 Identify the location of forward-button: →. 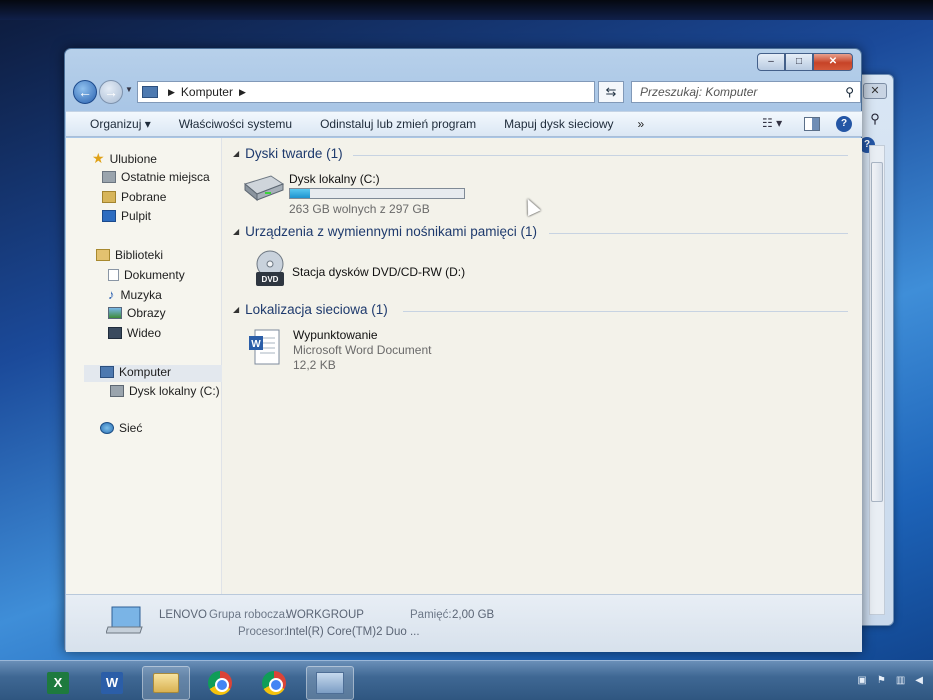
(111, 92).